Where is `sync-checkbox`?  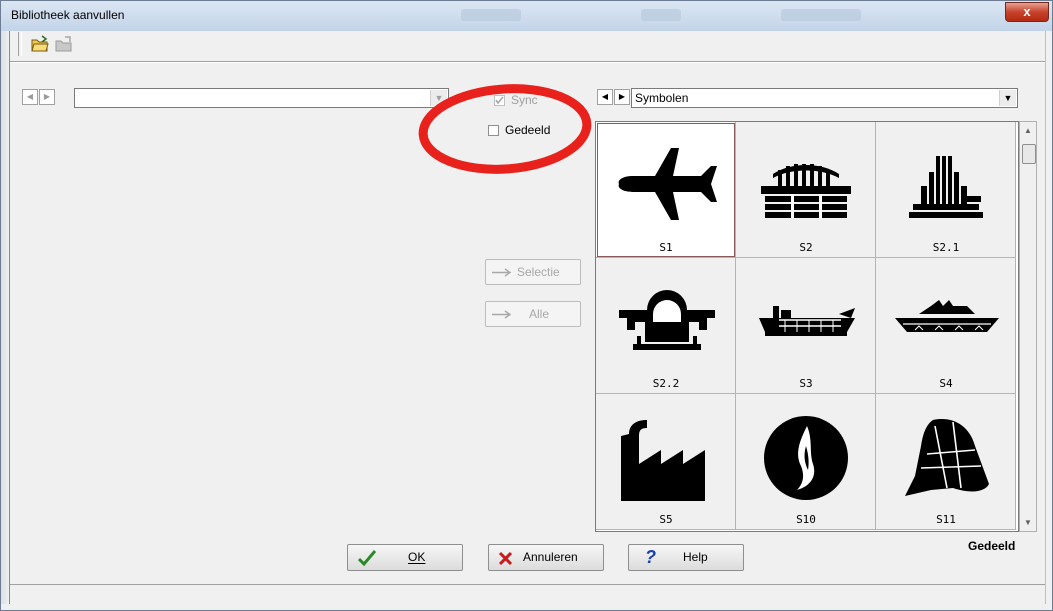 sync-checkbox is located at coordinates (499, 100).